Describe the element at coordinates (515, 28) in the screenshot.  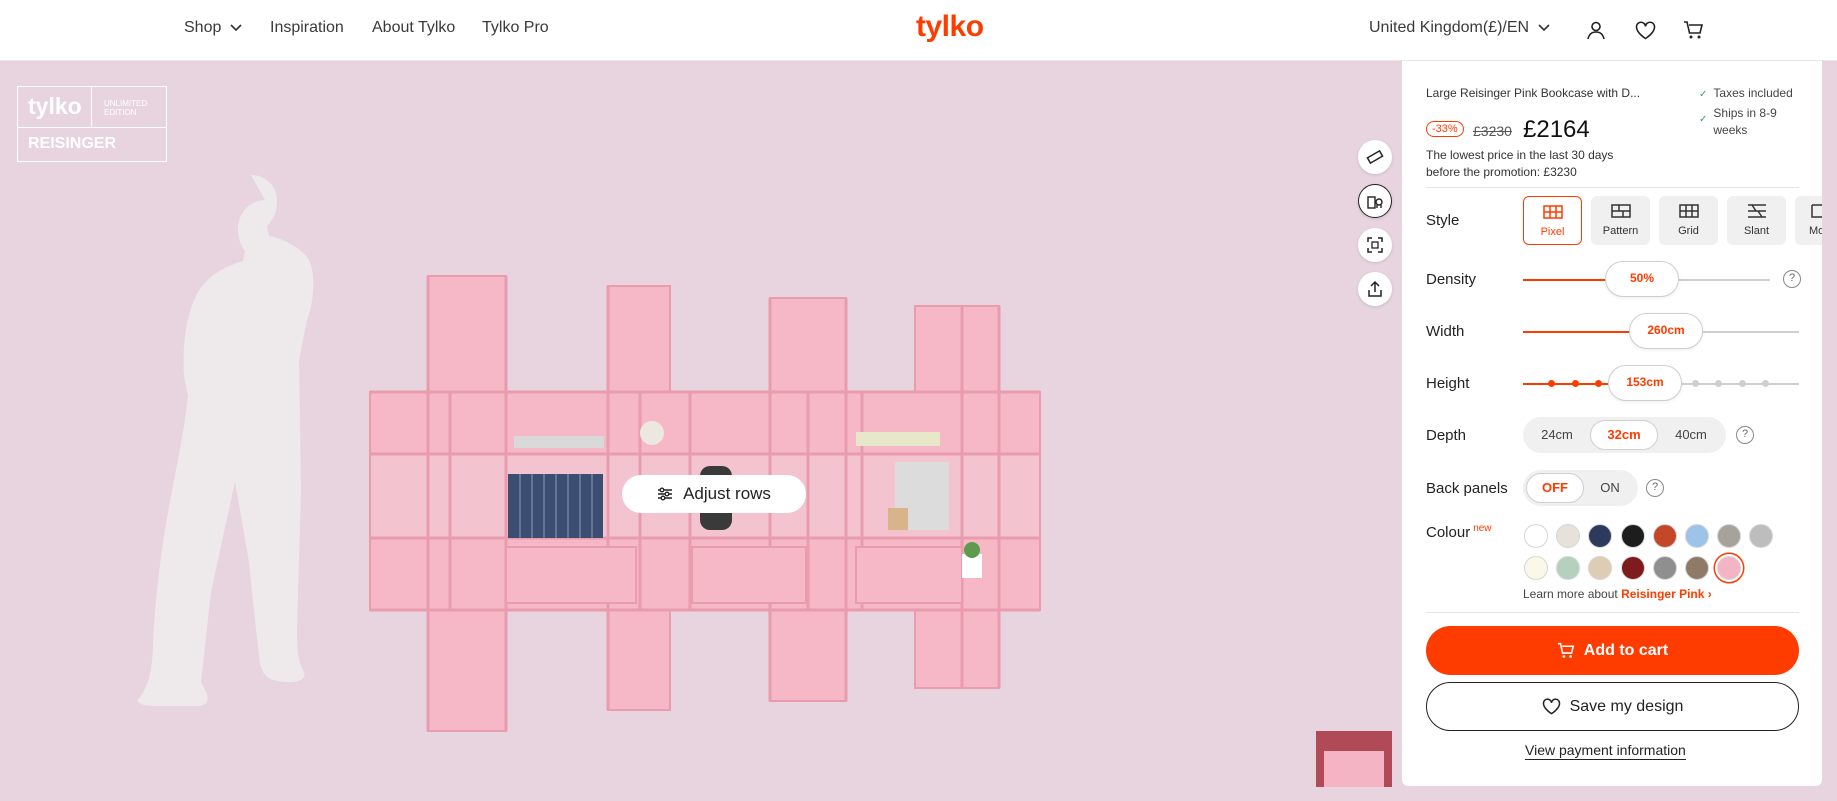
I see `nav-tylko-pro: Tylko Pro` at that location.